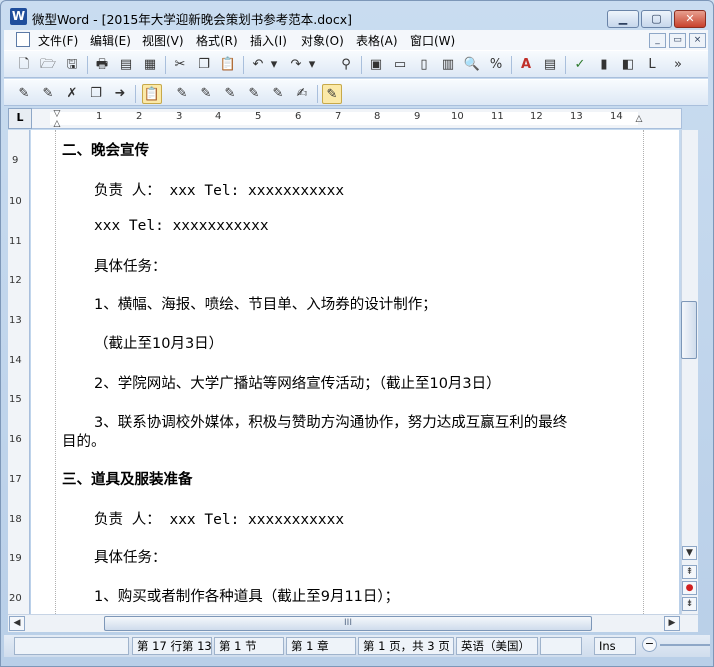 The image size is (714, 667). I want to click on edit-document-icon: ✎, so click(24, 94).